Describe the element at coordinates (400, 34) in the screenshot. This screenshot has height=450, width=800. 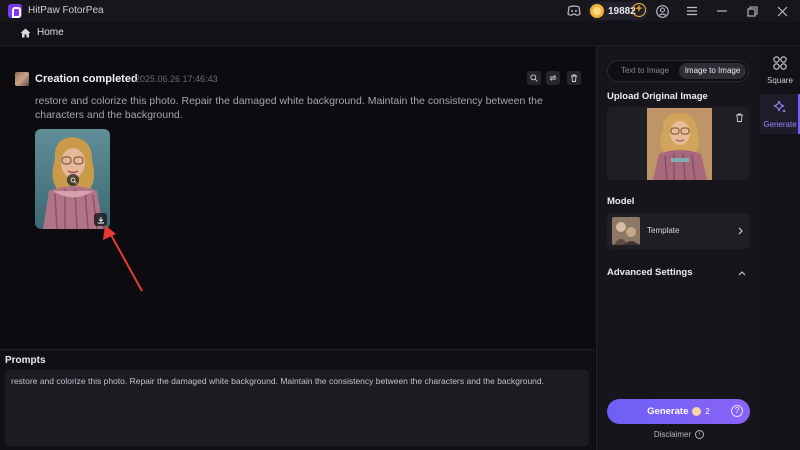
I see `breadcrumb-bar: Home` at that location.